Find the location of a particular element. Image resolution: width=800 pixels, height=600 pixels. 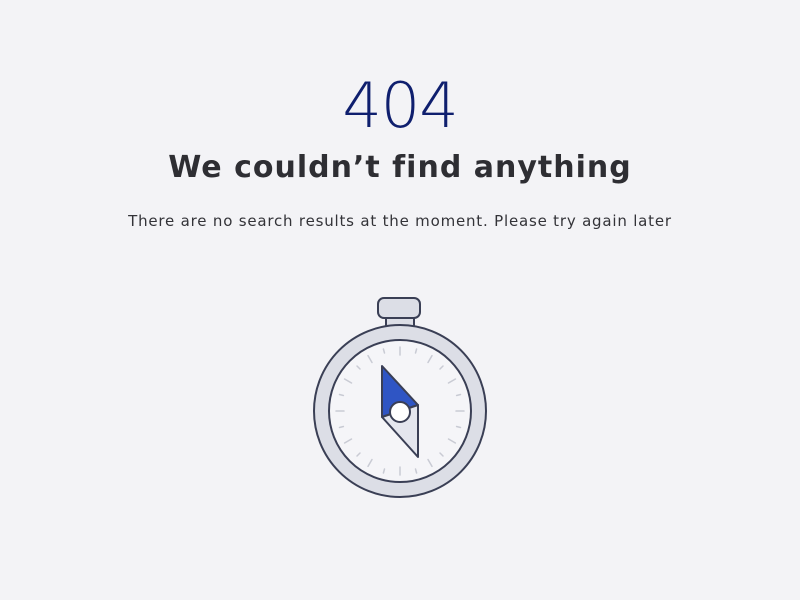

error-code: 404 is located at coordinates (400, 105).